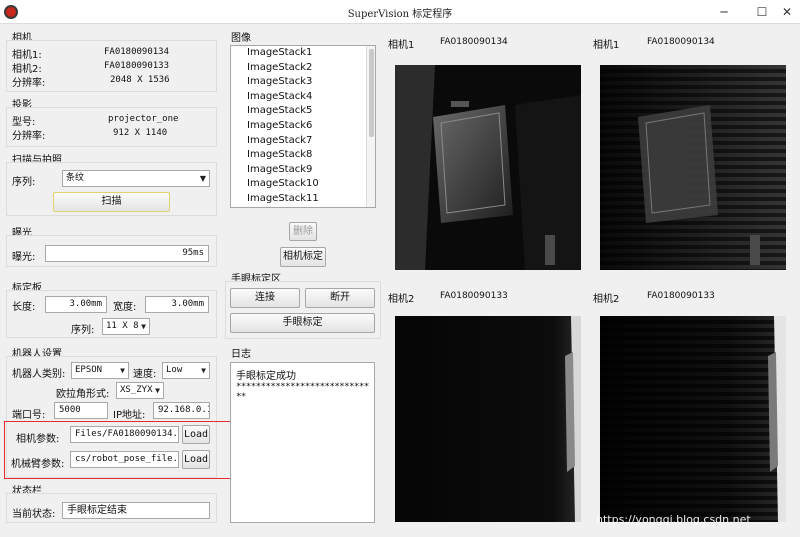 Image resolution: width=800 pixels, height=537 pixels. I want to click on projector-res-value: 912 X 1140, so click(140, 133).